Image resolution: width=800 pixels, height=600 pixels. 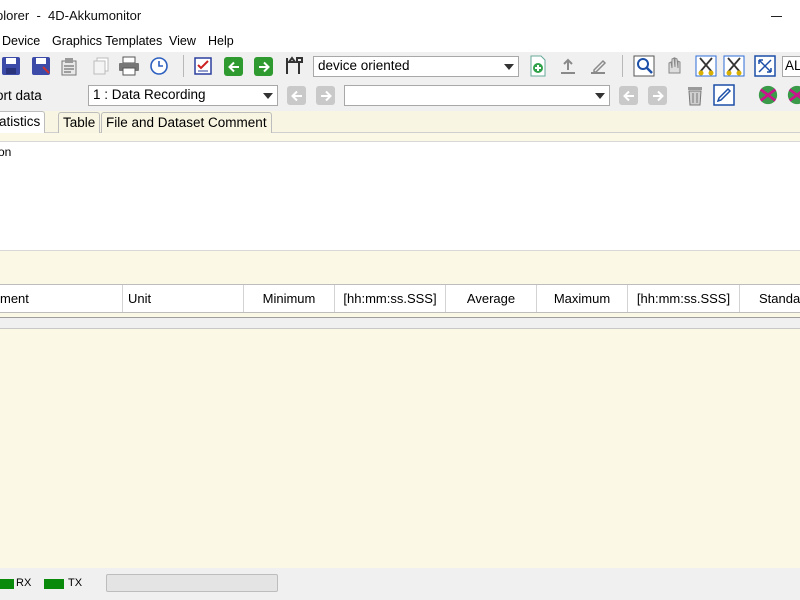 What do you see at coordinates (598, 66) in the screenshot?
I see `edit-icon` at bounding box center [598, 66].